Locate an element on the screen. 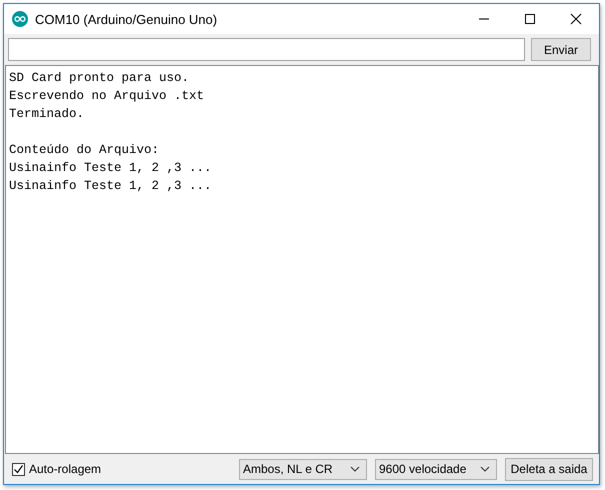 The height and width of the screenshot is (490, 605). output-line: Escrevendo no Arquivo .txt is located at coordinates (106, 96).